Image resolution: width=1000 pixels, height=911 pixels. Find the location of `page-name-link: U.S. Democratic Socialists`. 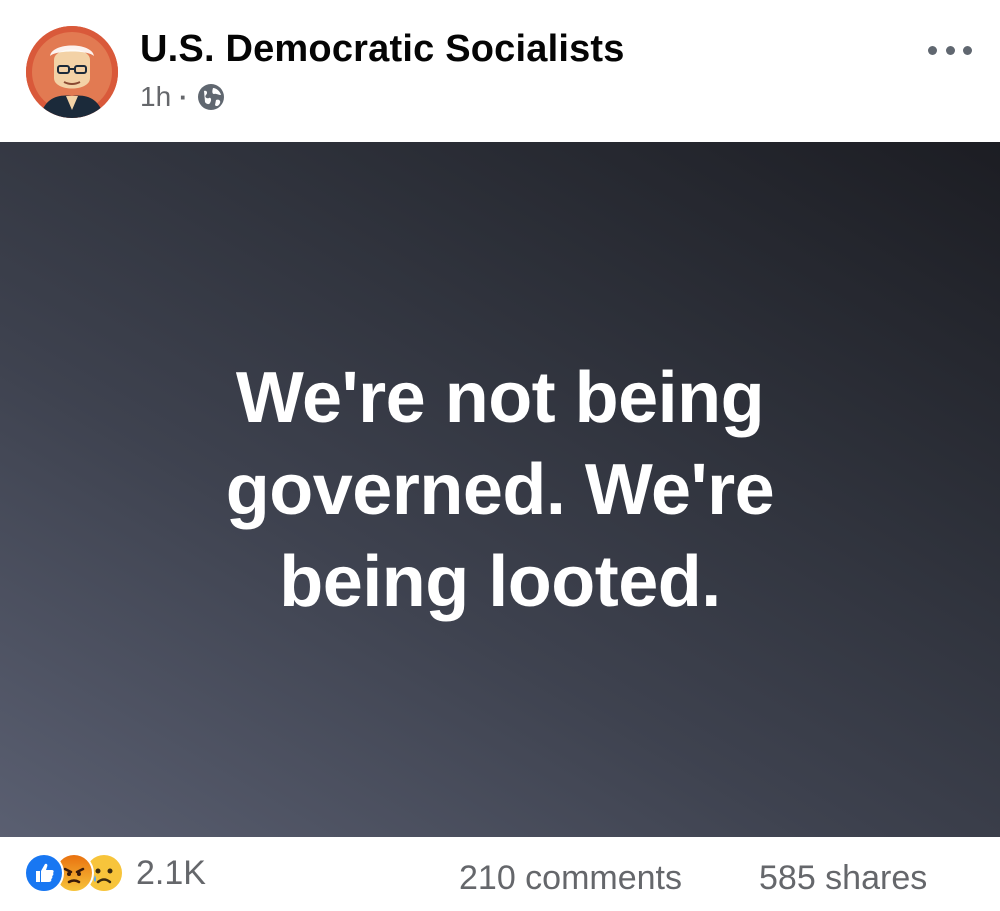

page-name-link: U.S. Democratic Socialists is located at coordinates (382, 49).